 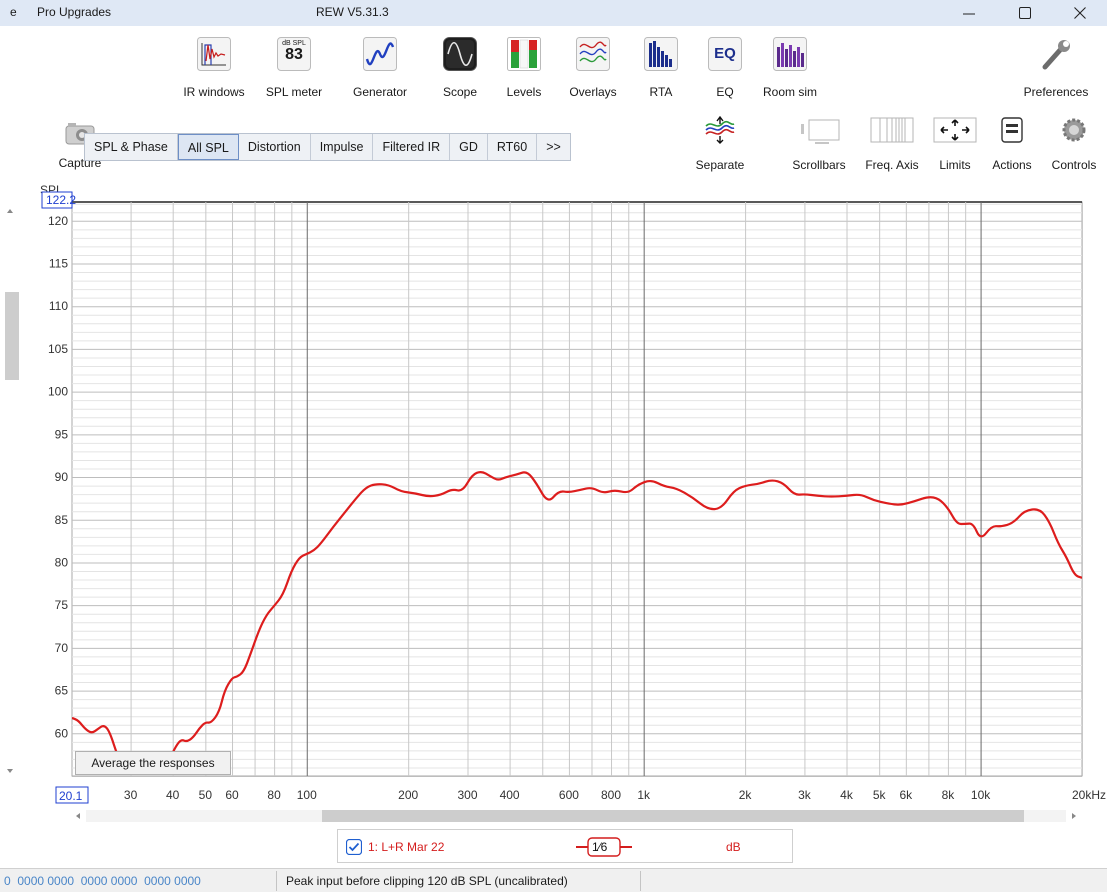 I want to click on x-tick-label: 5k, so click(x=880, y=795).